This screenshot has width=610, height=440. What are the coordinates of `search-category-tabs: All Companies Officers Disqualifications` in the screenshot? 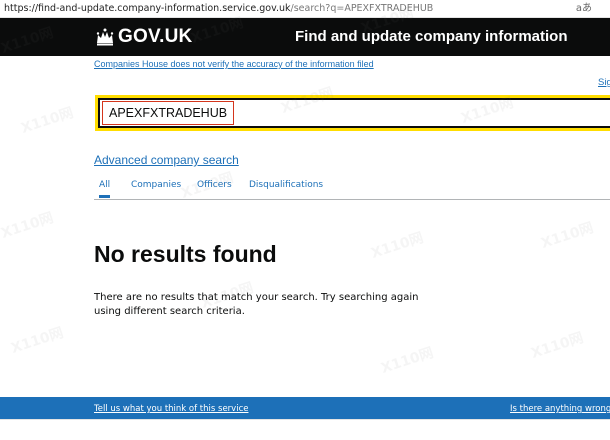 It's located at (352, 189).